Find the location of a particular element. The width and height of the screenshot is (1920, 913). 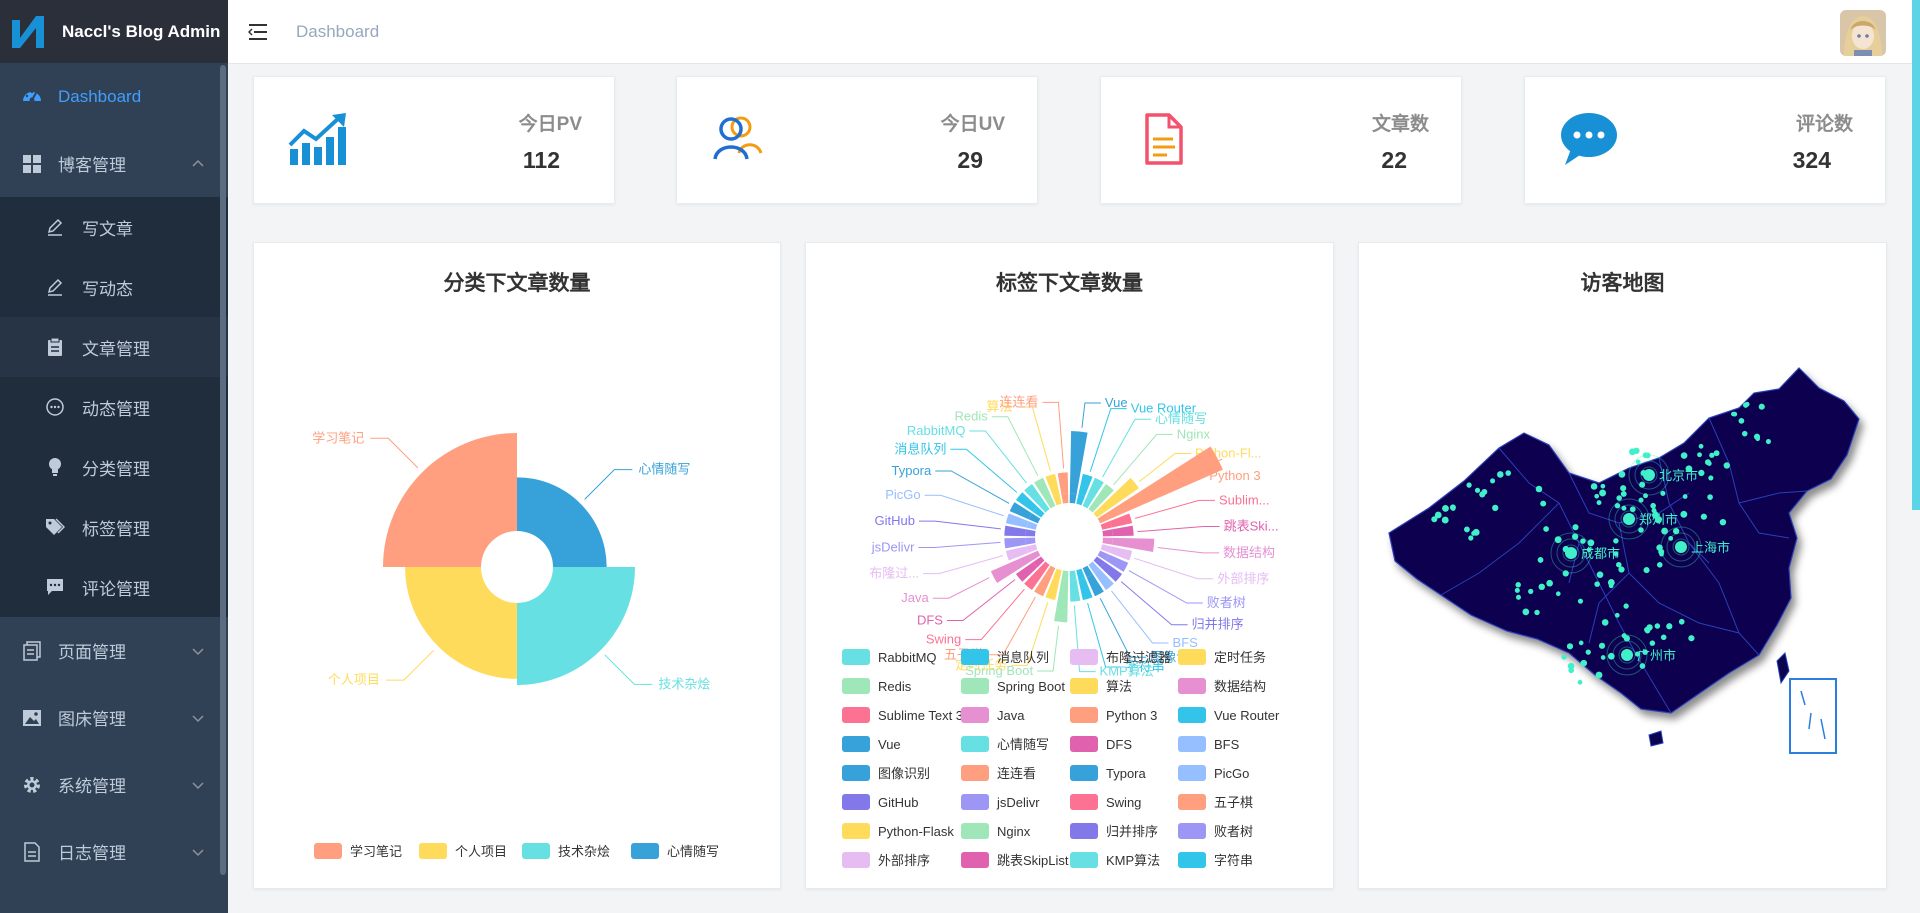

page-scrollbar is located at coordinates (1916, 255).